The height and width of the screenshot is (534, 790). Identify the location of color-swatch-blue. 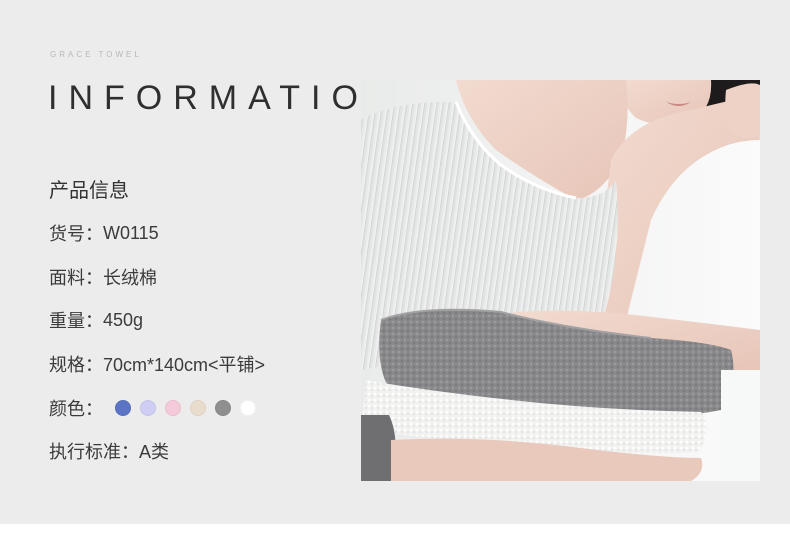
(123, 408).